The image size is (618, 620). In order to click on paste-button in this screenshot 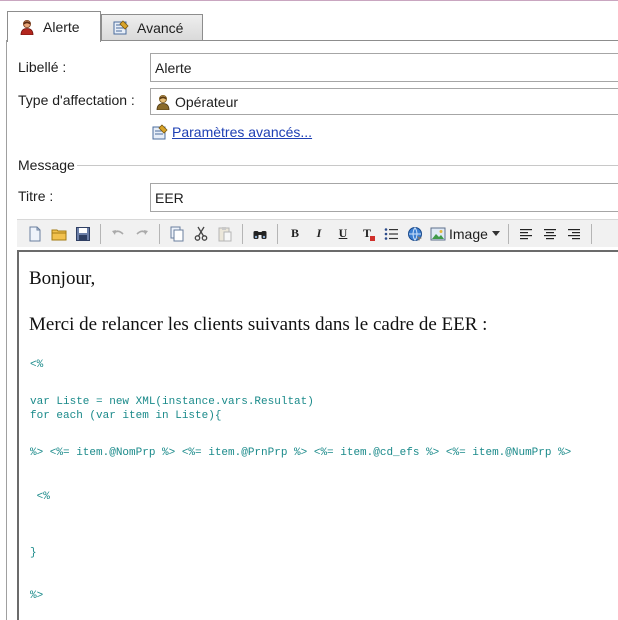, I will do `click(225, 234)`.